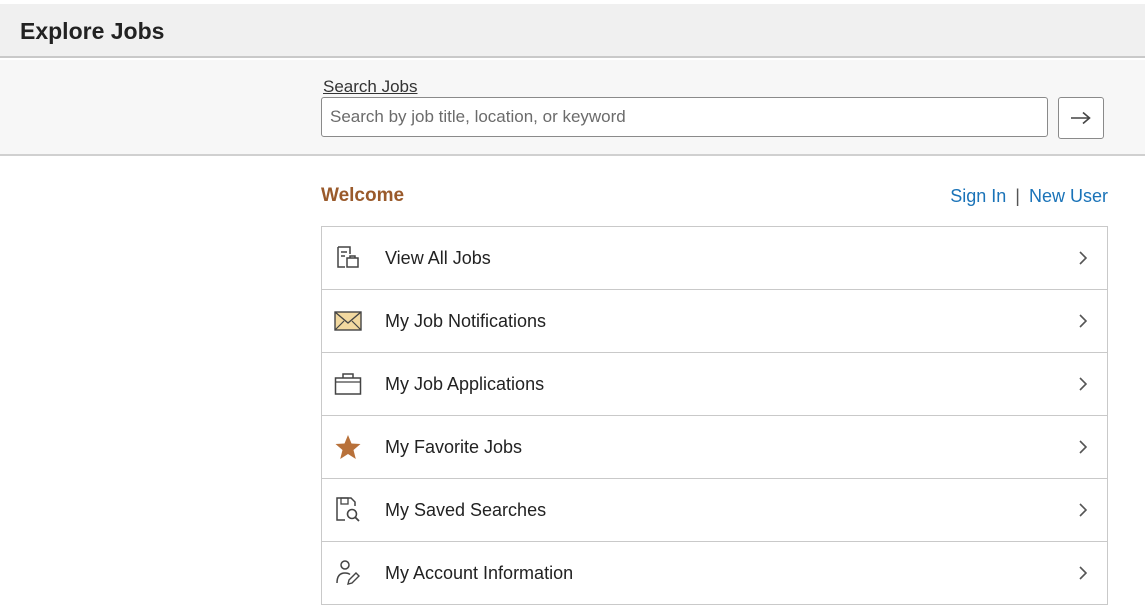 This screenshot has width=1145, height=605. Describe the element at coordinates (348, 447) in the screenshot. I see `star-icon` at that location.